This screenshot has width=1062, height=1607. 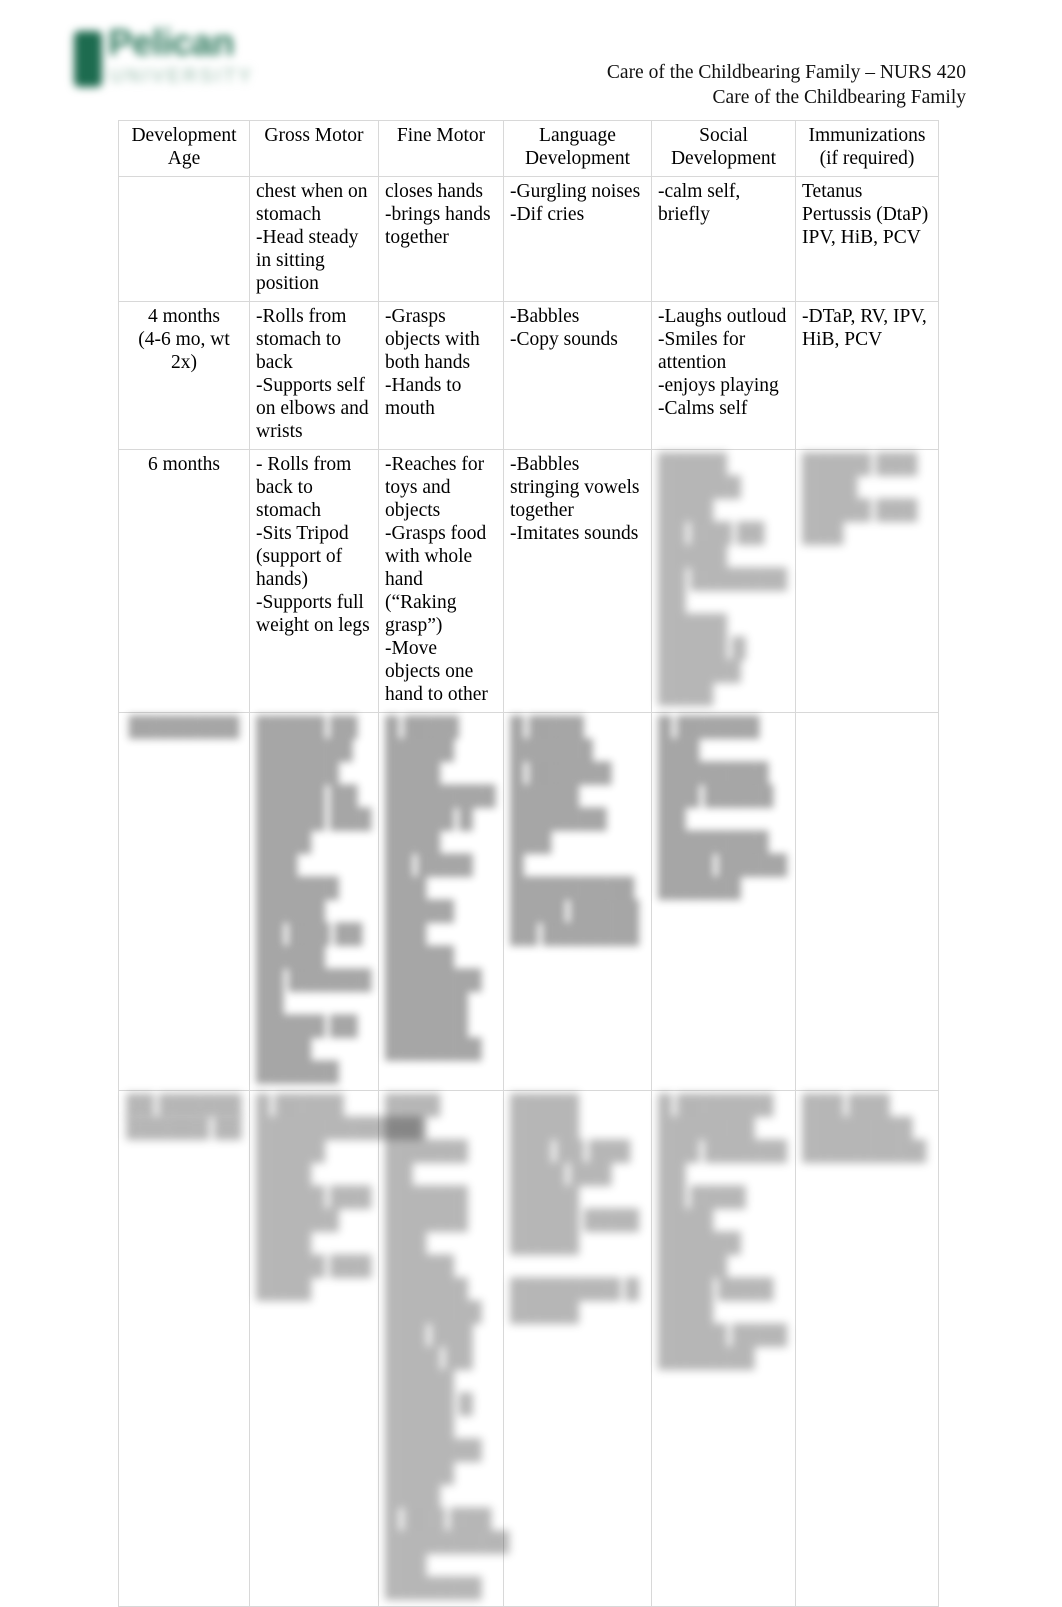 What do you see at coordinates (868, 214) in the screenshot?
I see `cell-text: Tetanus Pertussis (DtaP) IPV, HiB, PCV` at bounding box center [868, 214].